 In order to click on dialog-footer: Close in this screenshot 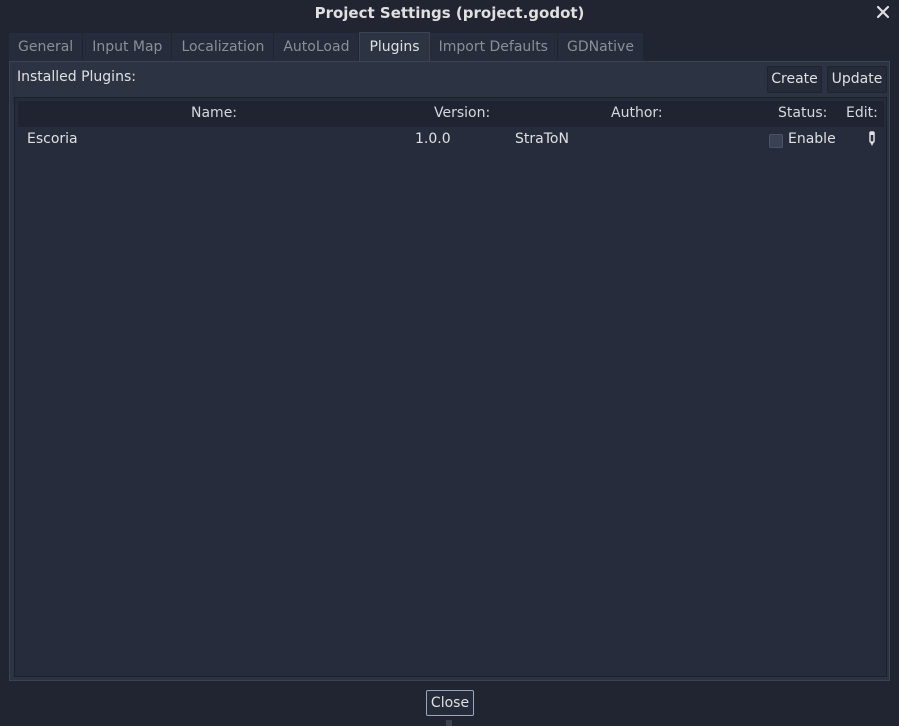, I will do `click(449, 704)`.